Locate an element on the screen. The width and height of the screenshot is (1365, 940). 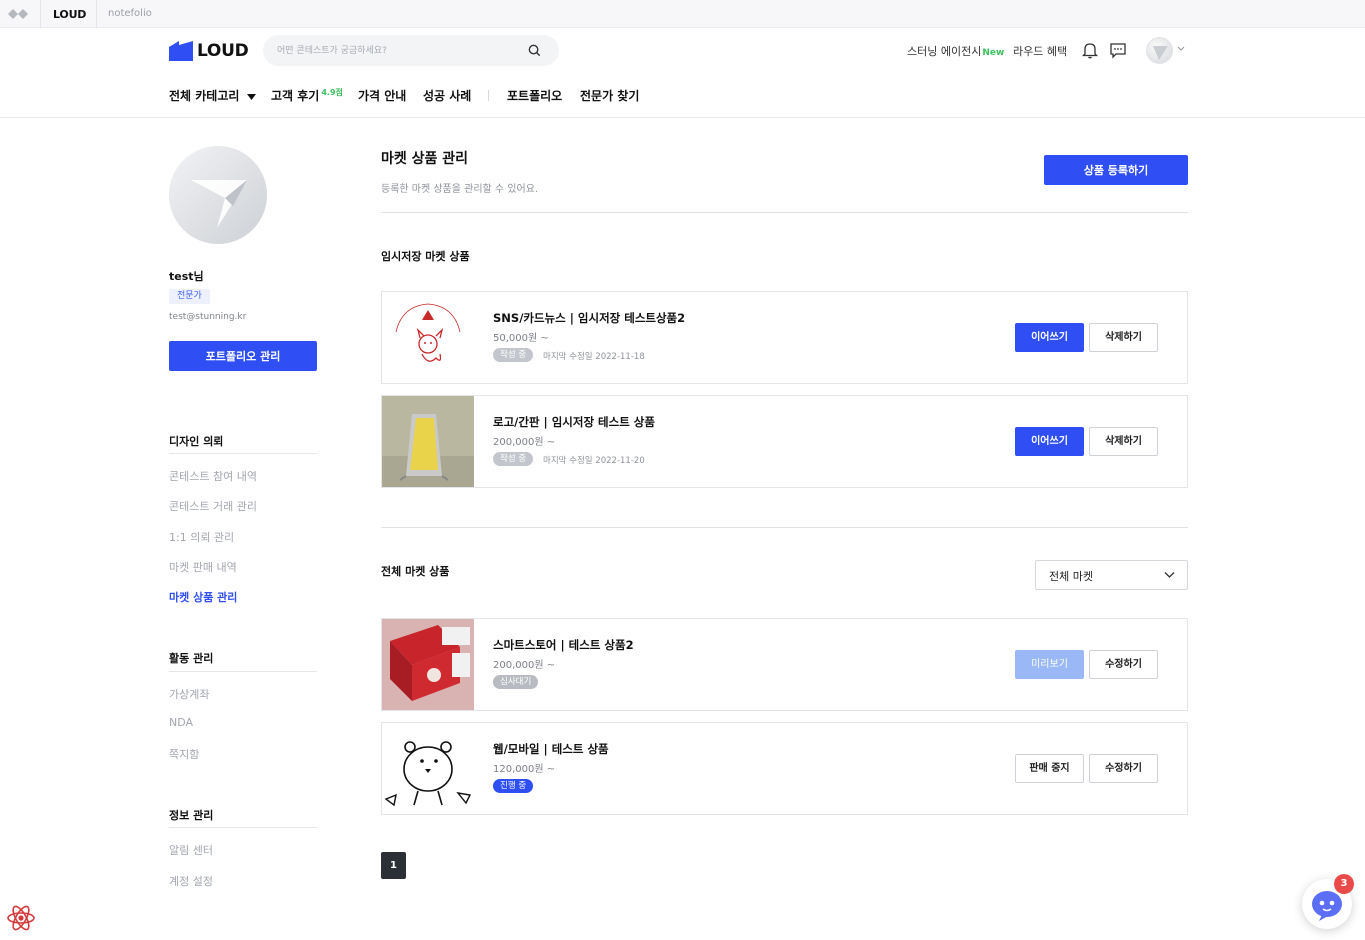
market-filter-select: 전체 마켓 is located at coordinates (1111, 575).